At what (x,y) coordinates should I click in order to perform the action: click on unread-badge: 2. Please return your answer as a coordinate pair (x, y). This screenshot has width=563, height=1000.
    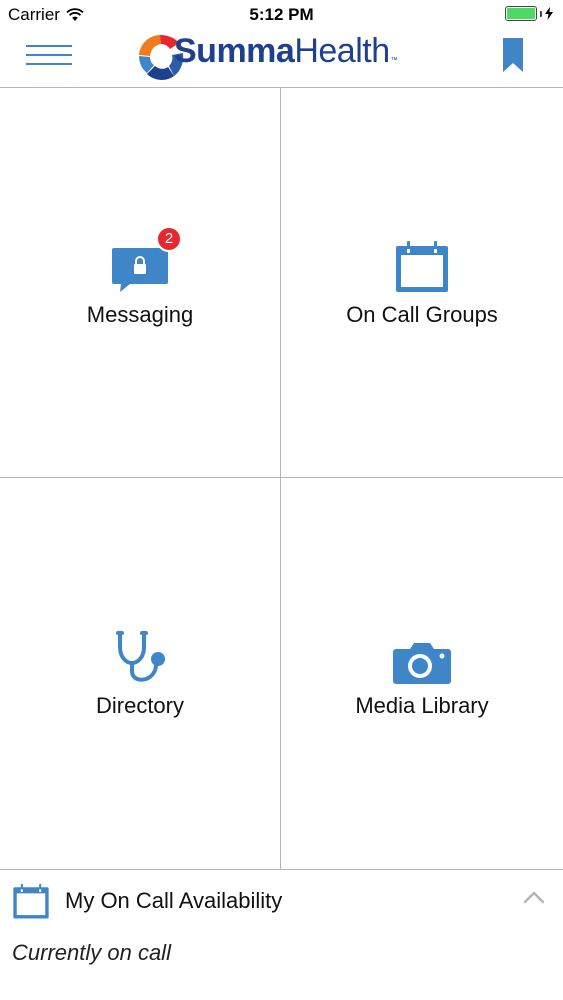
    Looking at the image, I should click on (169, 238).